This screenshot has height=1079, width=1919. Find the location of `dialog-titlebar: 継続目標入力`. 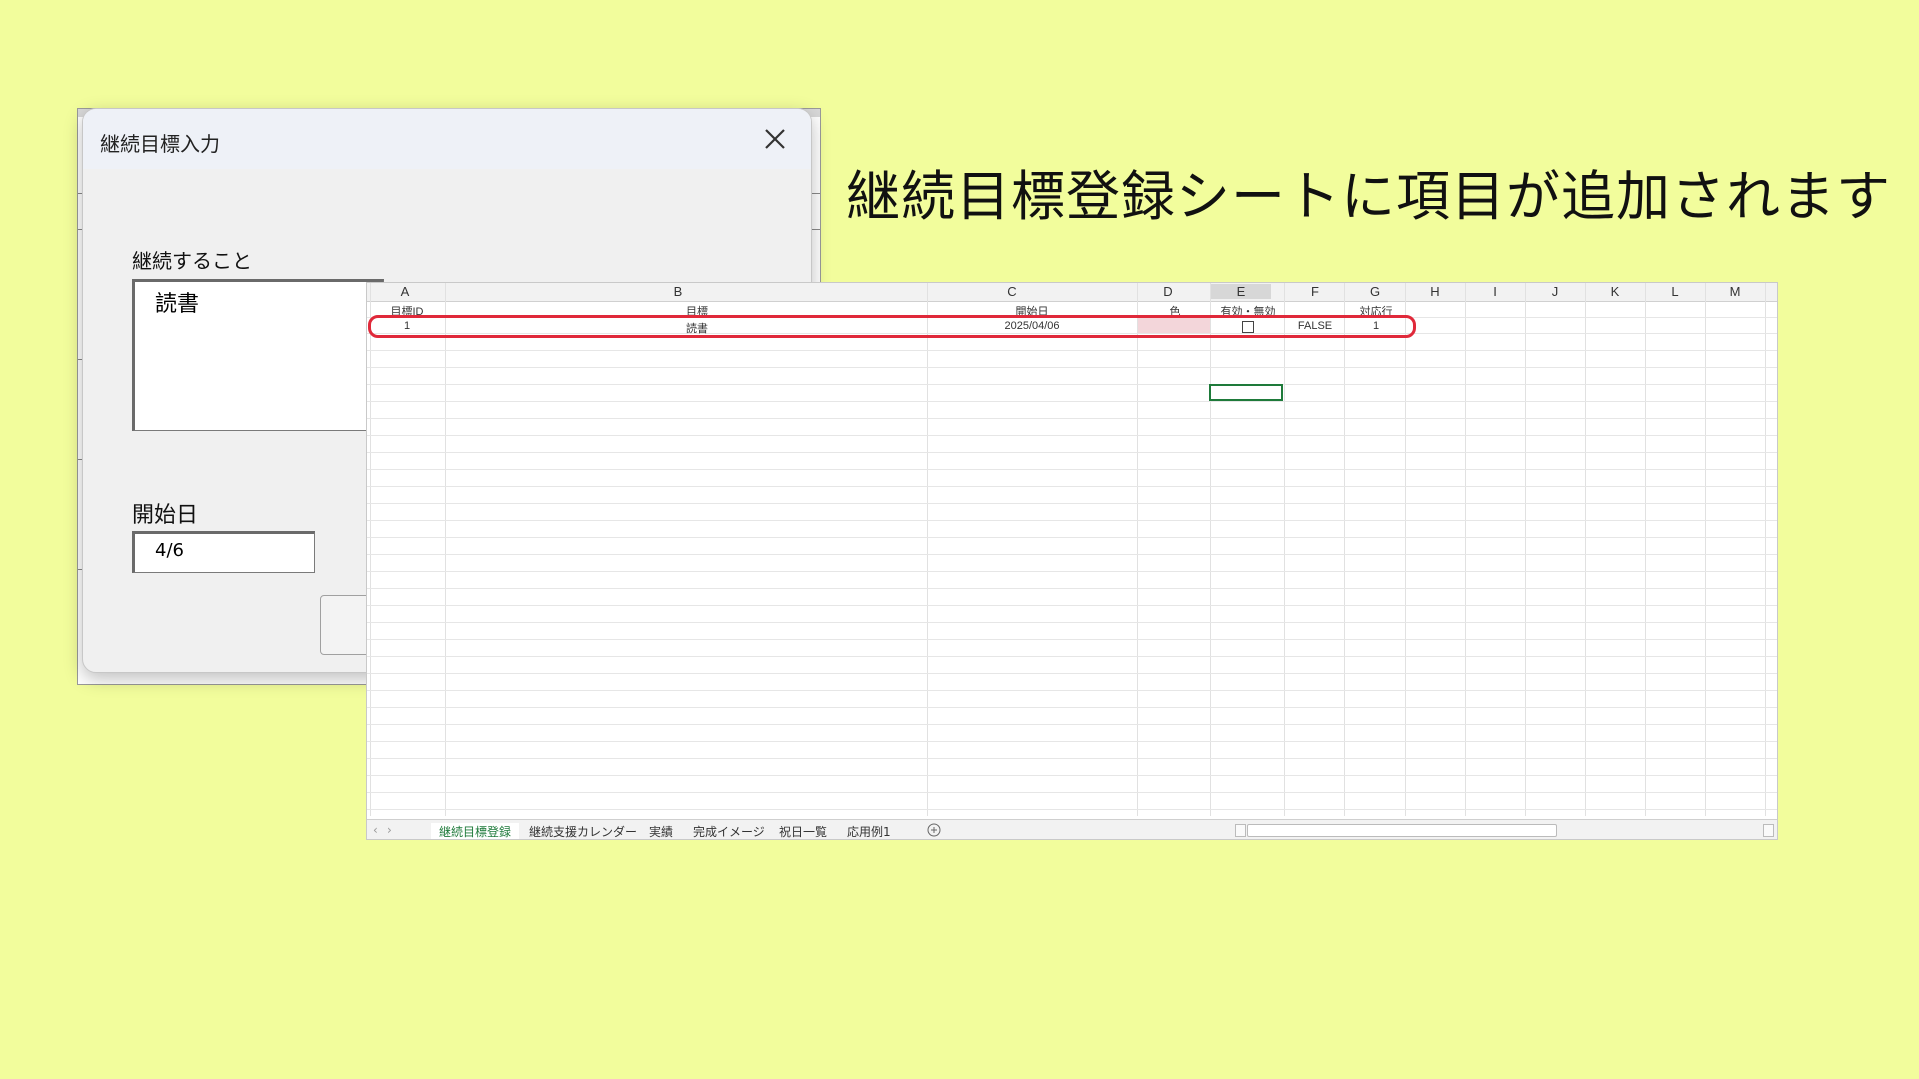

dialog-titlebar: 継続目標入力 is located at coordinates (447, 139).